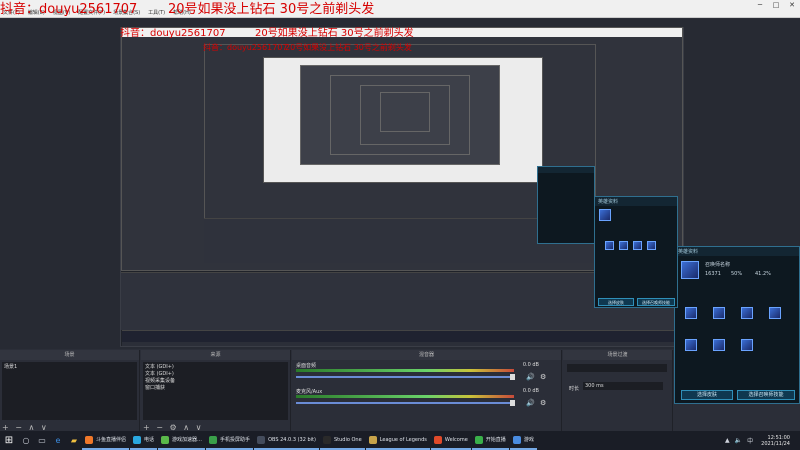 This screenshot has height=450, width=800. What do you see at coordinates (309, 392) in the screenshot?
I see `mixer-track-name: 麦克风/Aux` at bounding box center [309, 392].